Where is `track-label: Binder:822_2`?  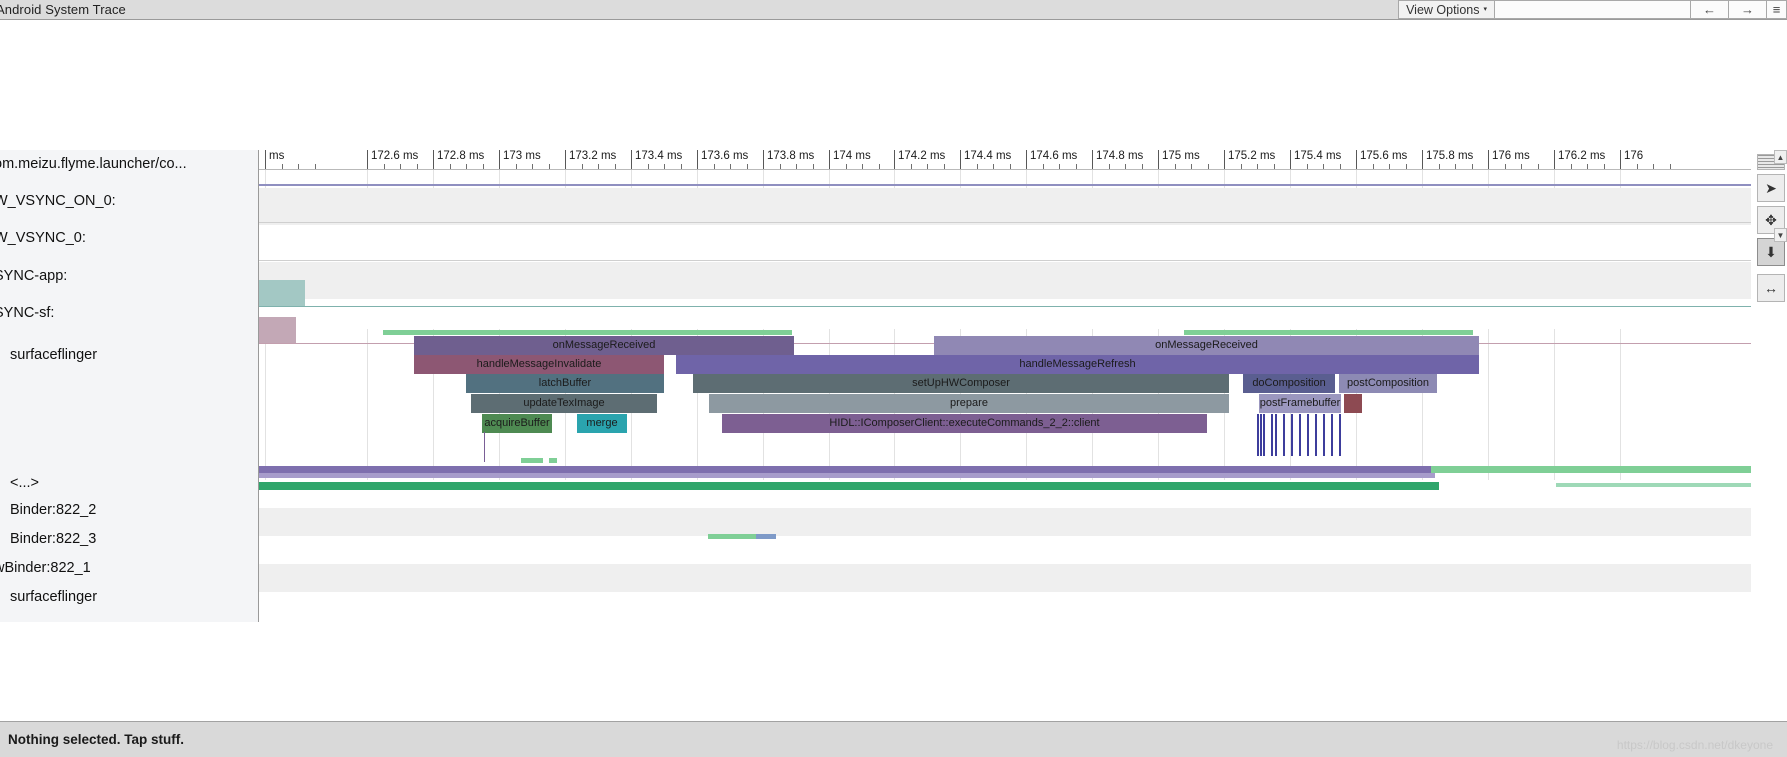 track-label: Binder:822_2 is located at coordinates (53, 510).